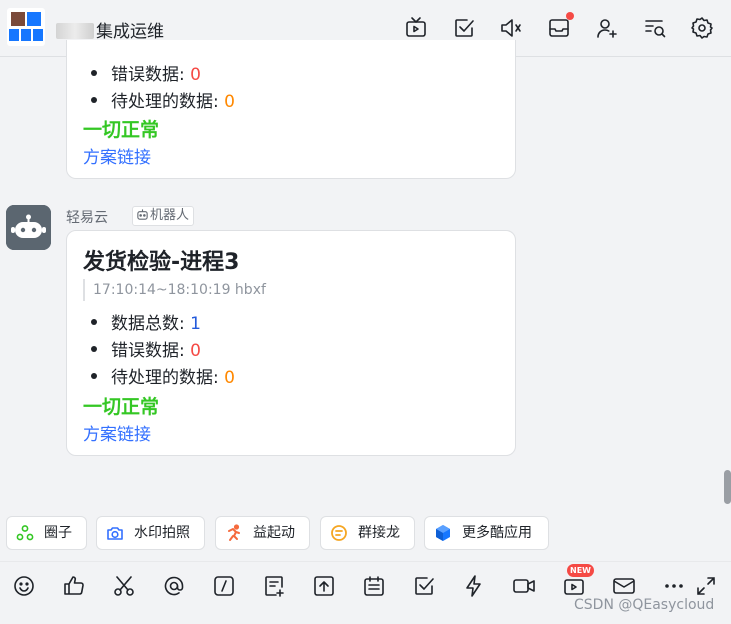 The width and height of the screenshot is (731, 624). What do you see at coordinates (26, 27) in the screenshot?
I see `group-avatar` at bounding box center [26, 27].